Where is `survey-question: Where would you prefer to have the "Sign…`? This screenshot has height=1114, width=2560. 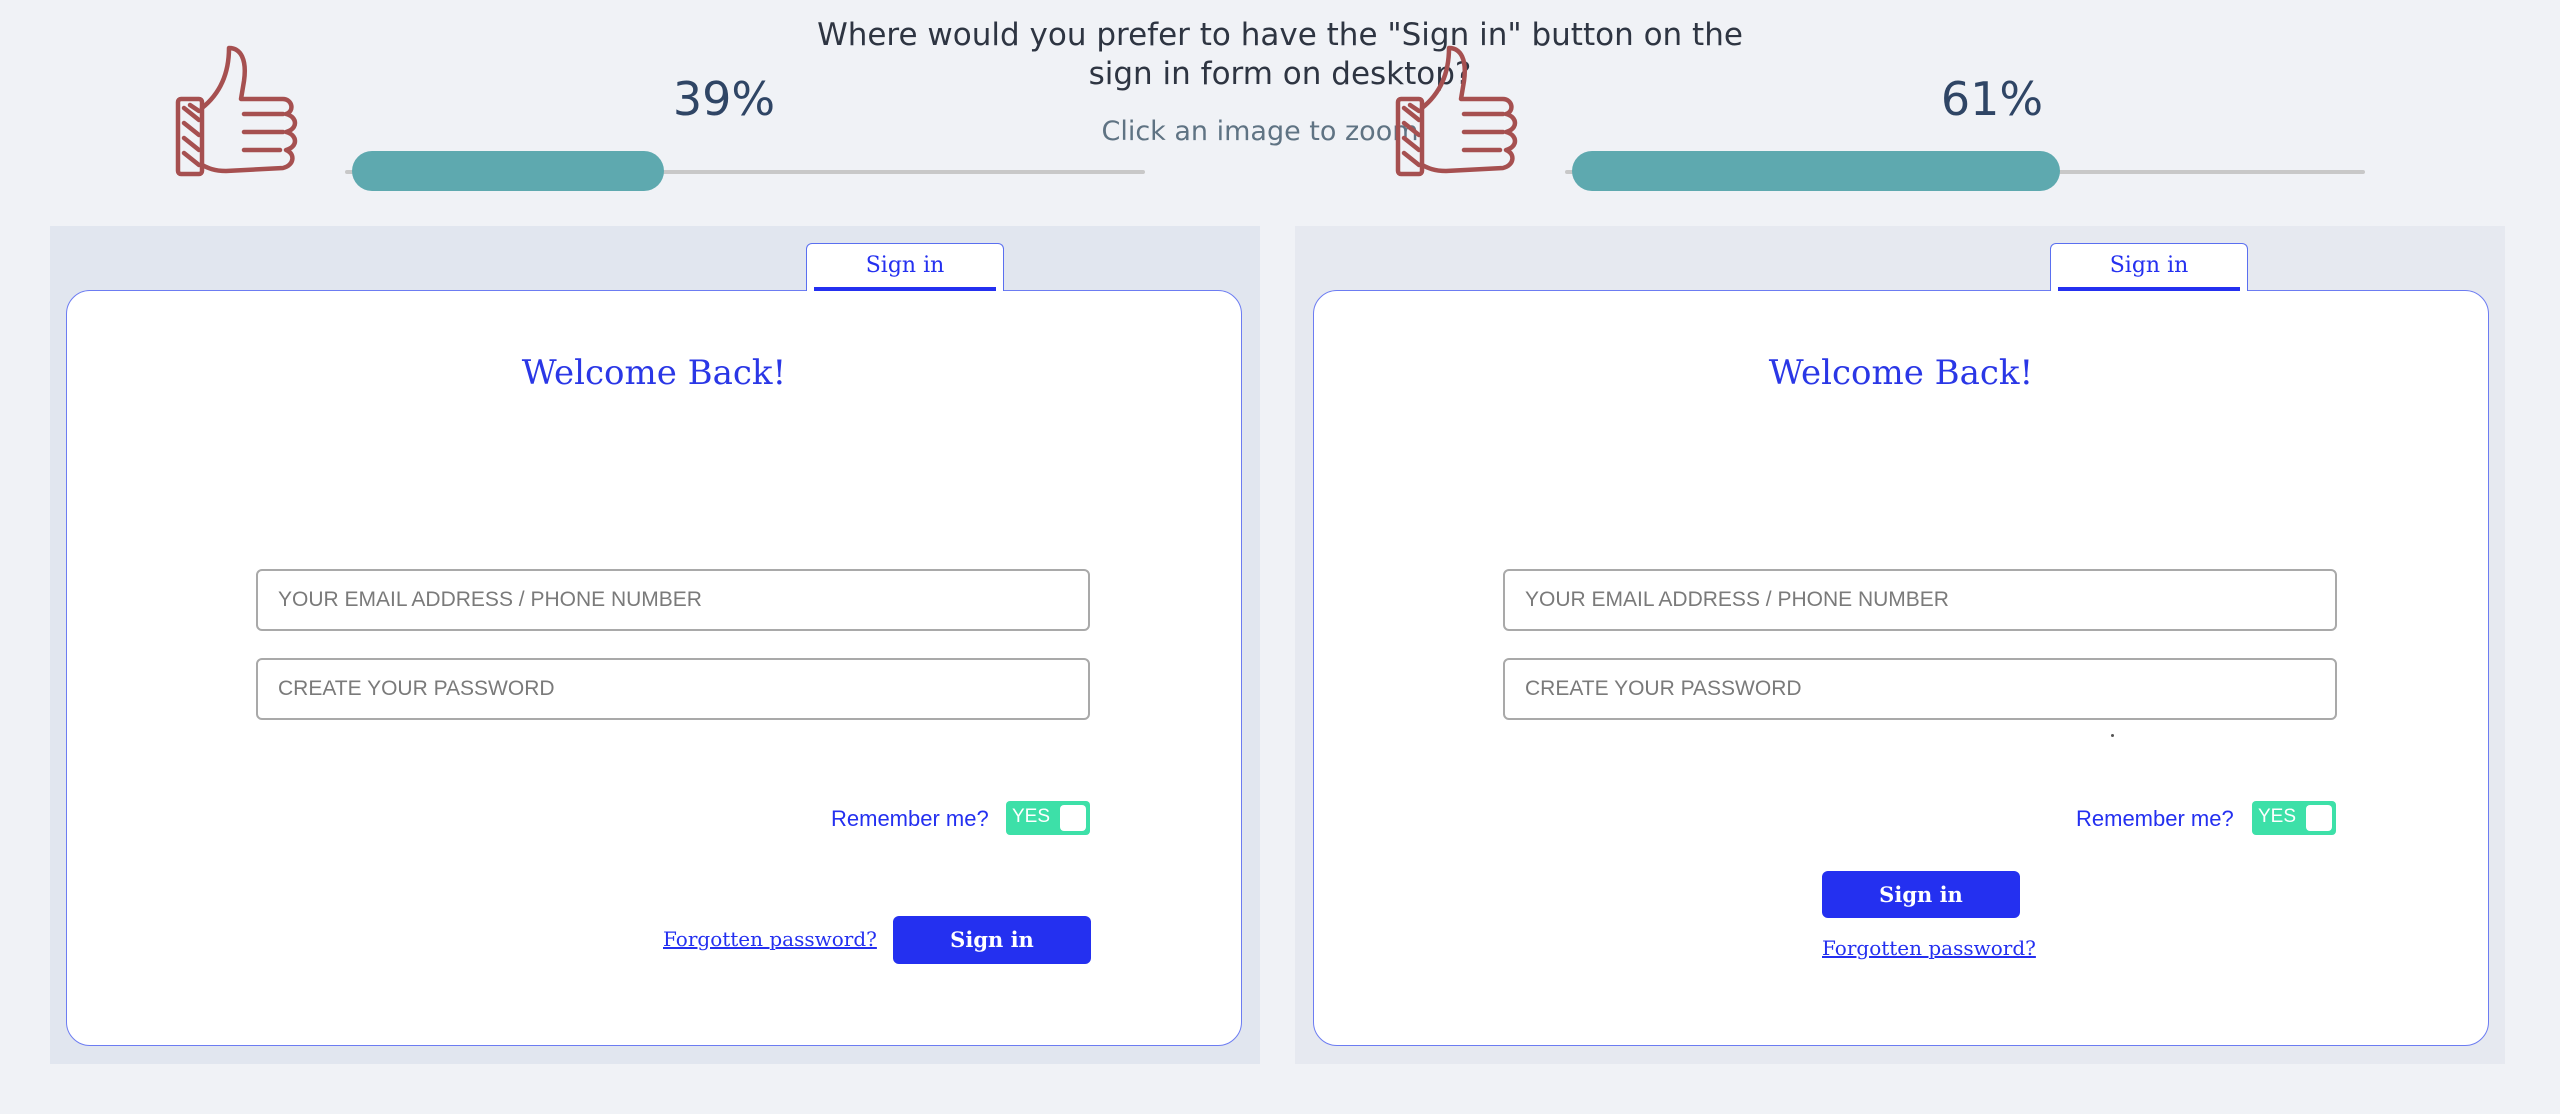
survey-question: Where would you prefer to have the "Sign… is located at coordinates (1280, 54).